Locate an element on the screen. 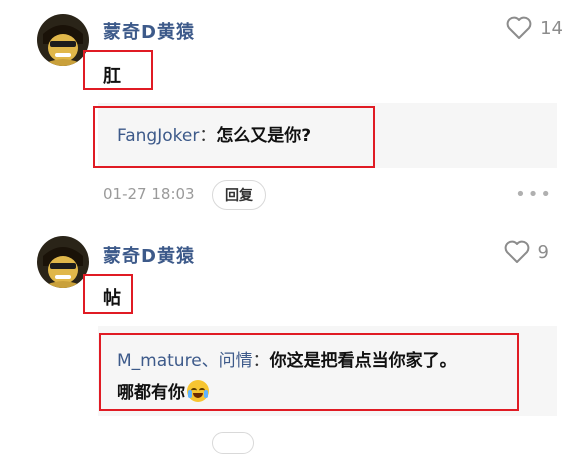  more-options-icon: ••• is located at coordinates (534, 194).